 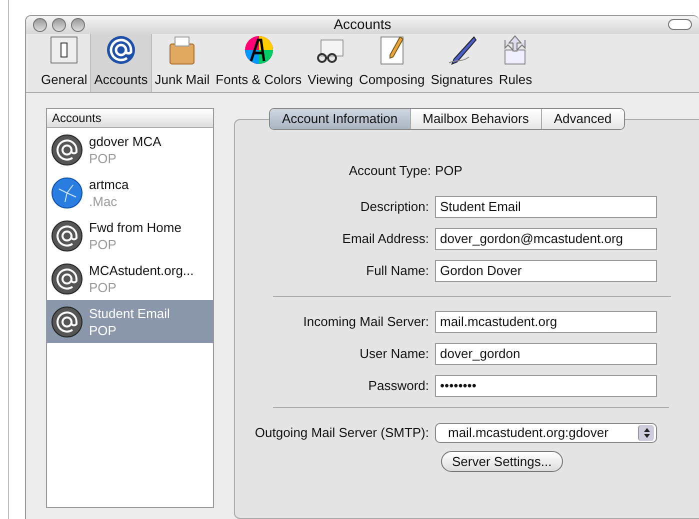 I want to click on toolbar-tab: Rules, so click(x=516, y=63).